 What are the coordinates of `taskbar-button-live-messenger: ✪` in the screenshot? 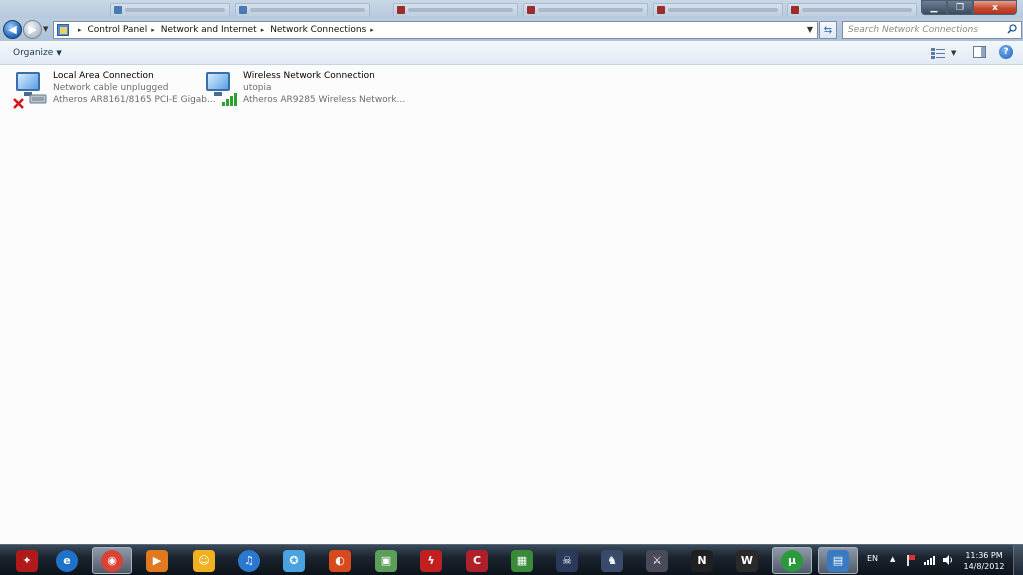 It's located at (294, 560).